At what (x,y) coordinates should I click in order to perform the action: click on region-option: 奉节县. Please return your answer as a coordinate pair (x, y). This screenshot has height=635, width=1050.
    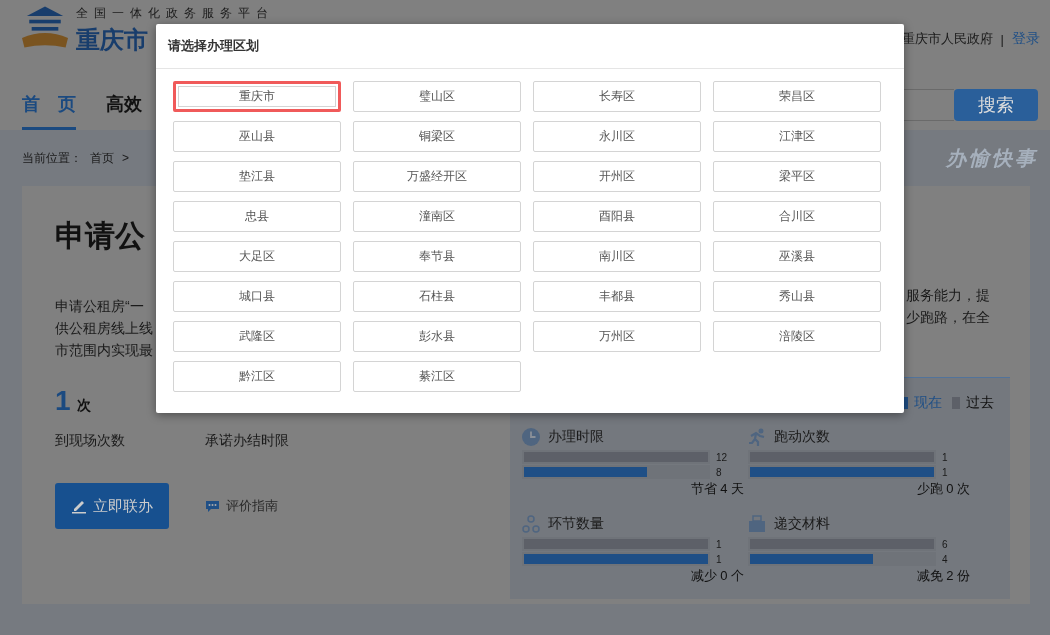
    Looking at the image, I should click on (437, 256).